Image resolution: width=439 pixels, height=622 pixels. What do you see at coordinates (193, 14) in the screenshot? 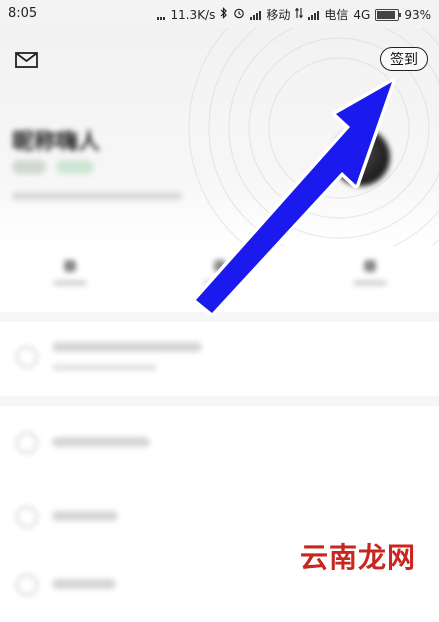
I see `net-speed: 11.3K/s` at bounding box center [193, 14].